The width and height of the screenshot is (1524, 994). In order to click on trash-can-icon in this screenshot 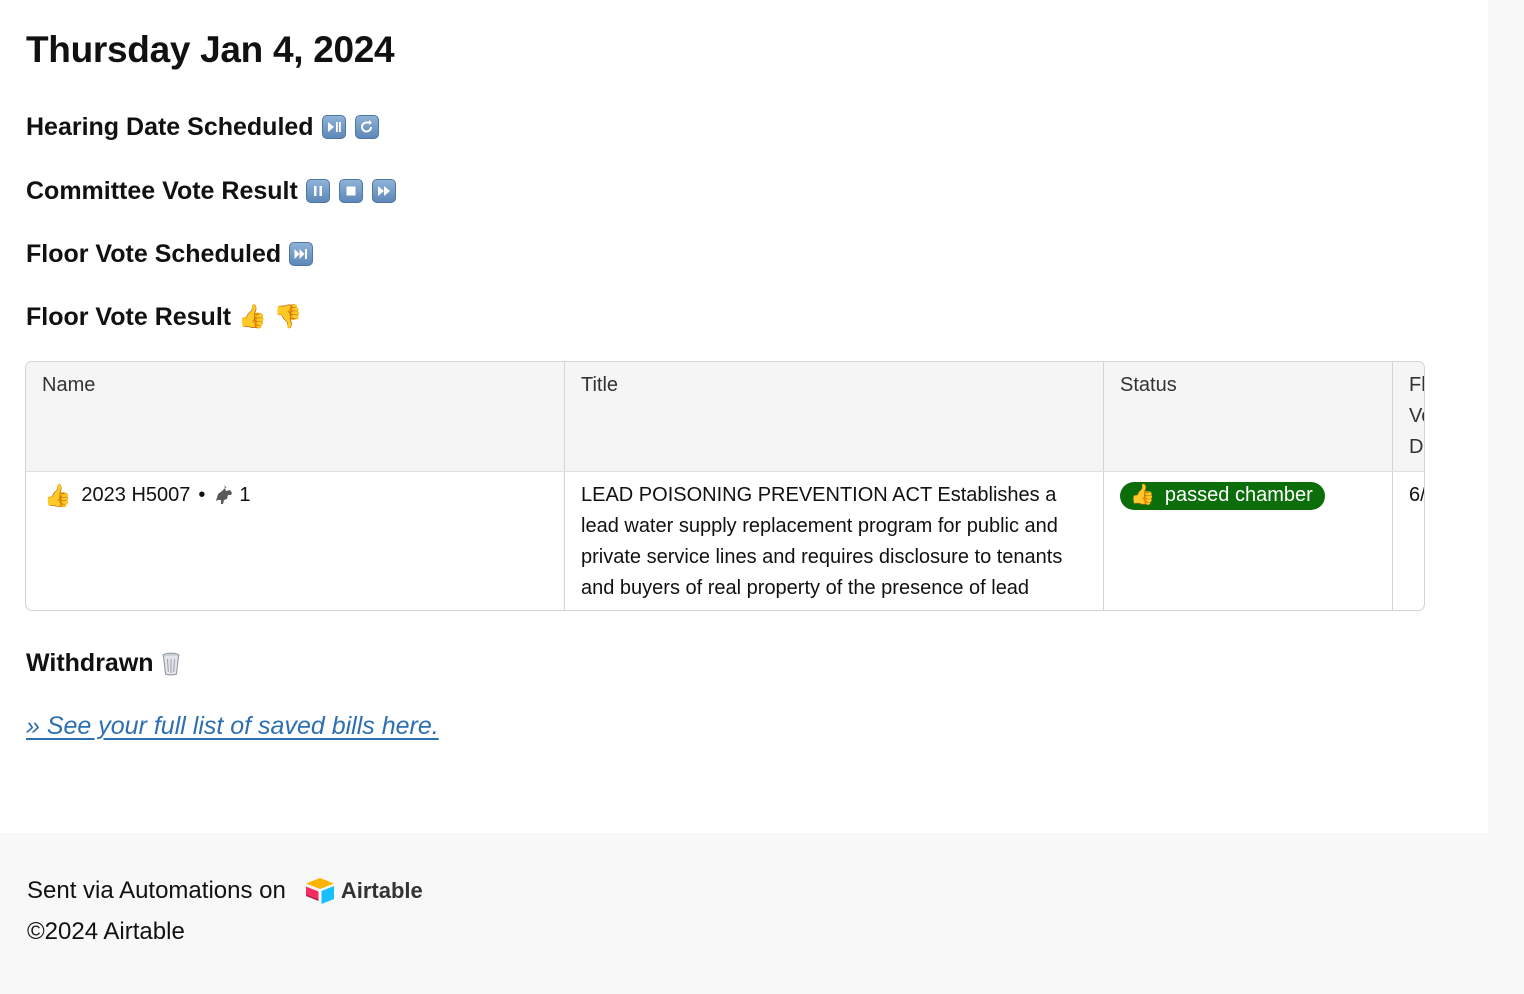, I will do `click(171, 663)`.